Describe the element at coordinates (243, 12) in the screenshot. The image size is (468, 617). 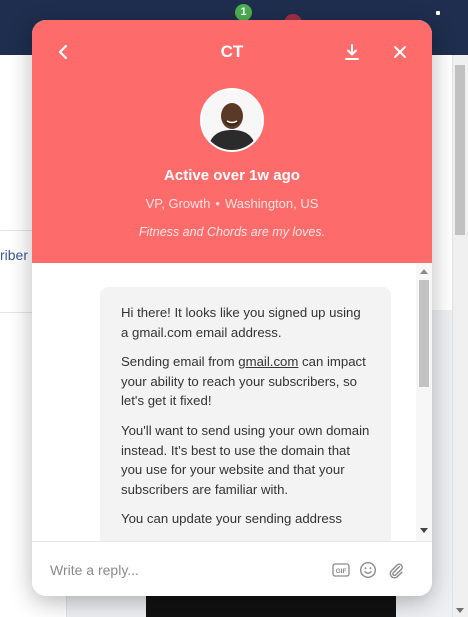
I see `notification-badge: 1` at that location.